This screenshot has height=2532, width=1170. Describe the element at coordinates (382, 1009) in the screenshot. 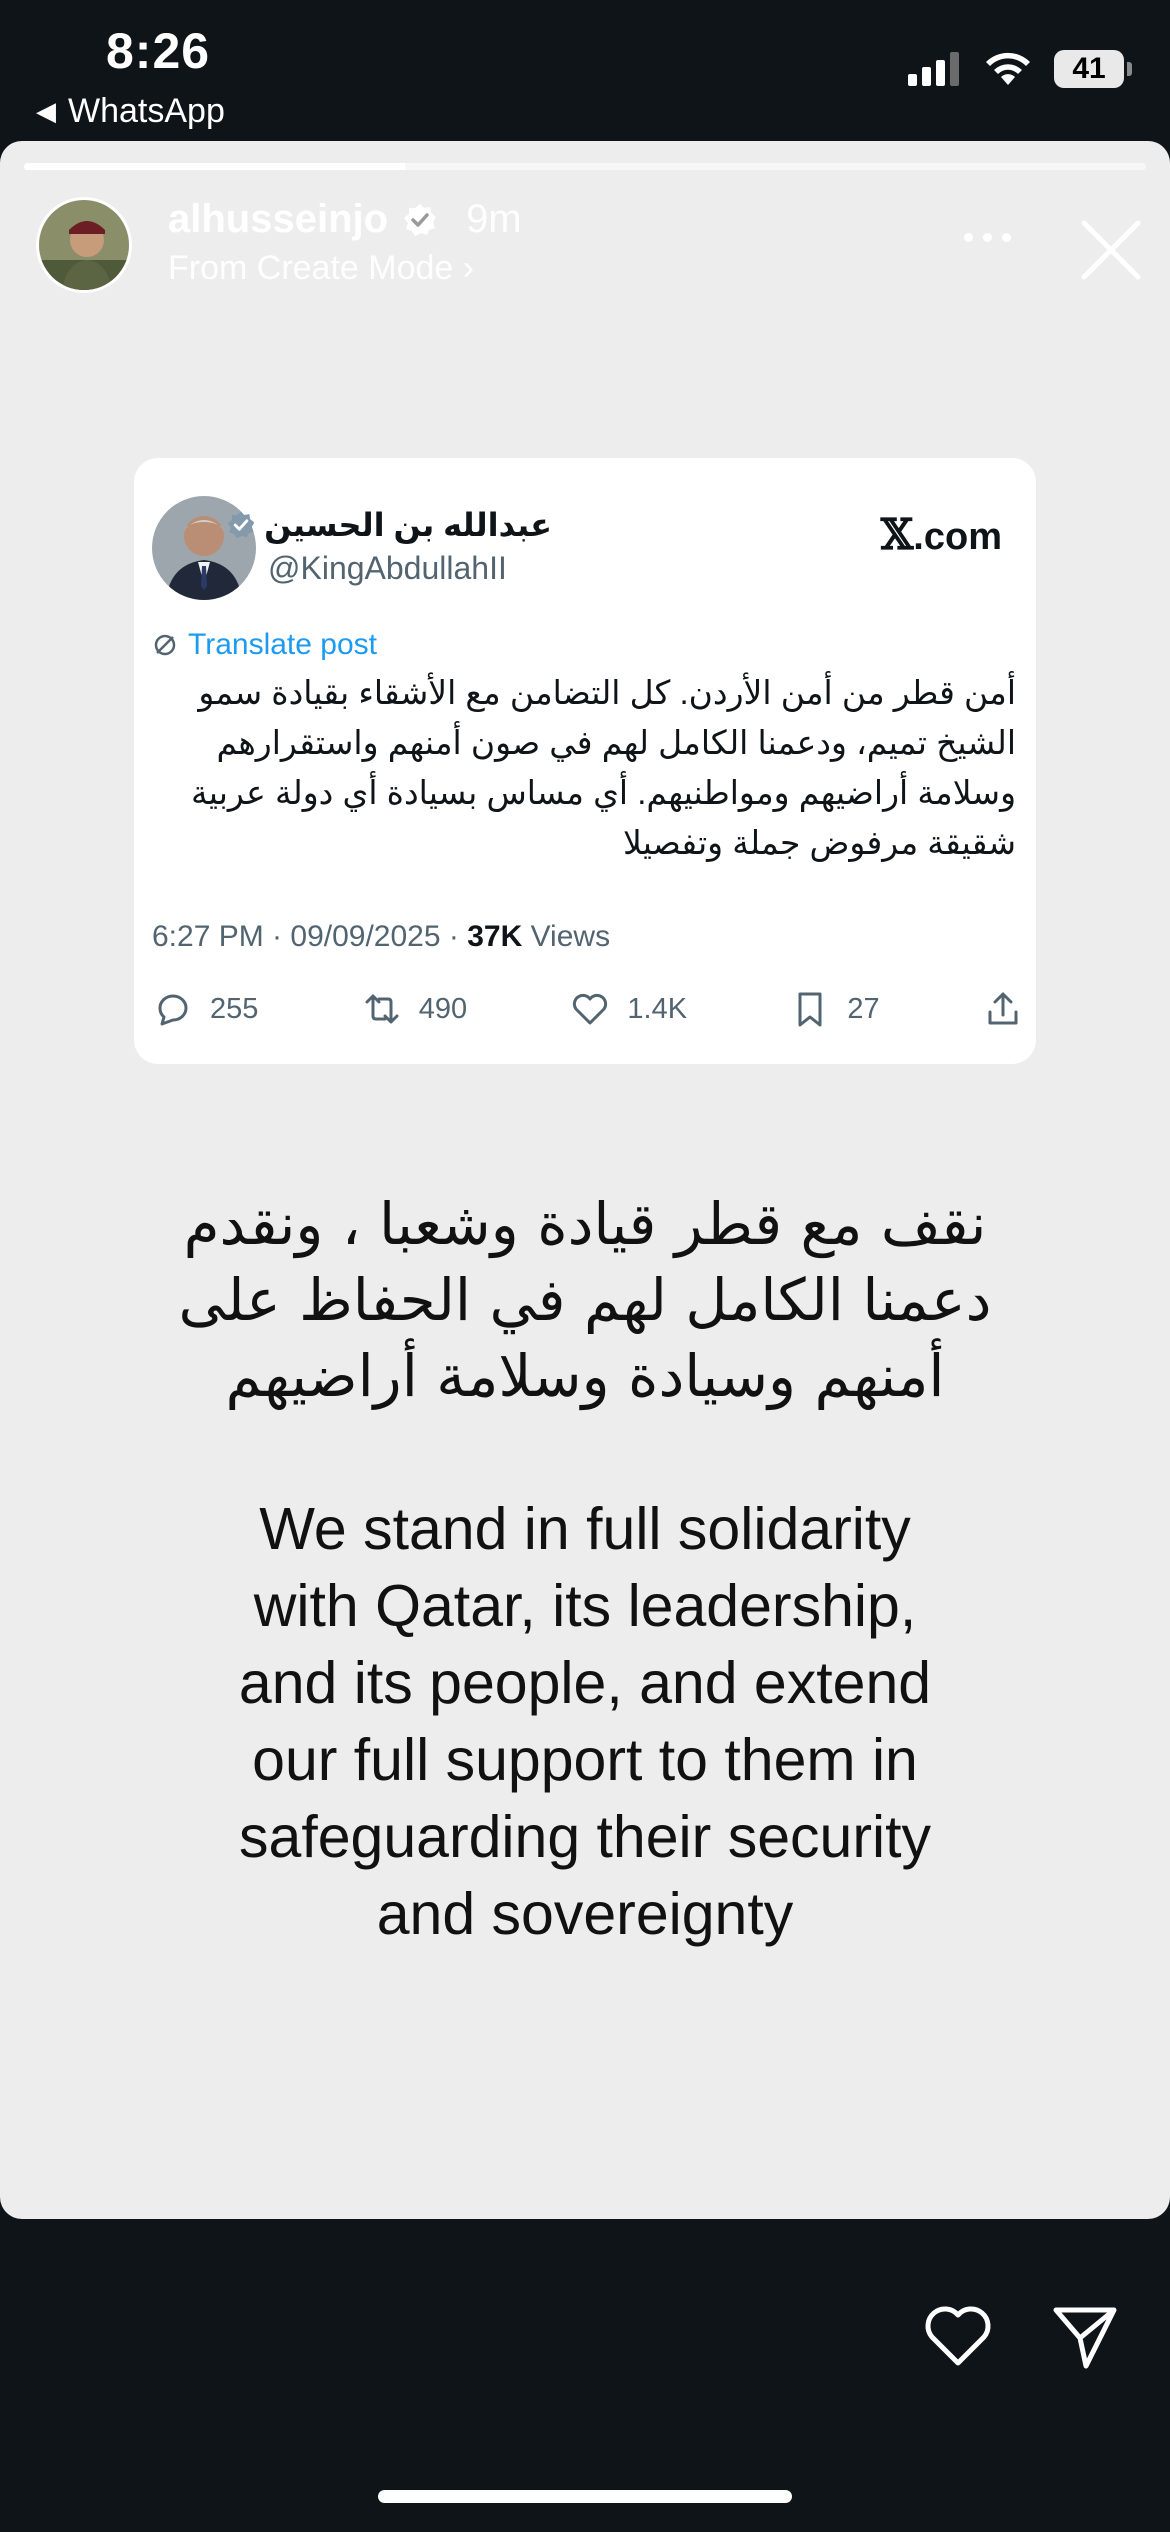

I see `repost-icon` at that location.